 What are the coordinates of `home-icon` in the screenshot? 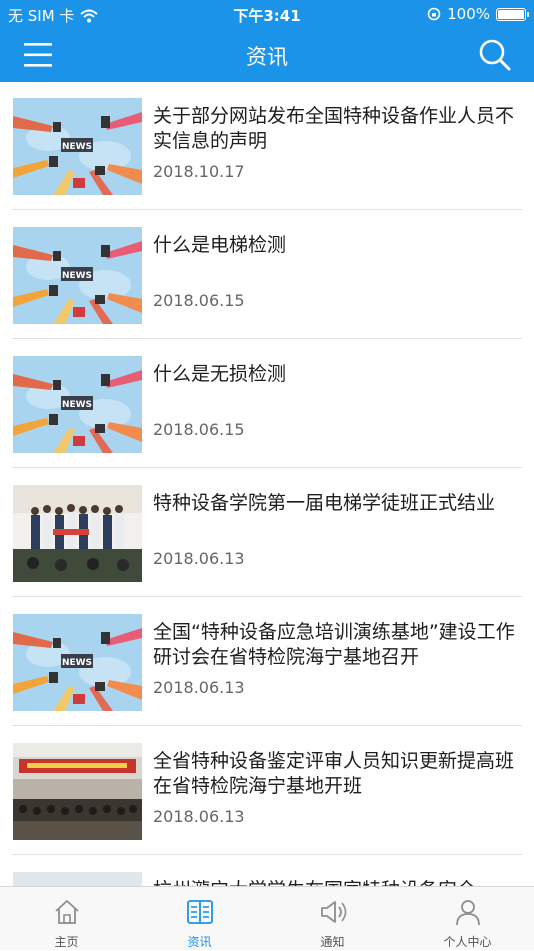 It's located at (66, 912).